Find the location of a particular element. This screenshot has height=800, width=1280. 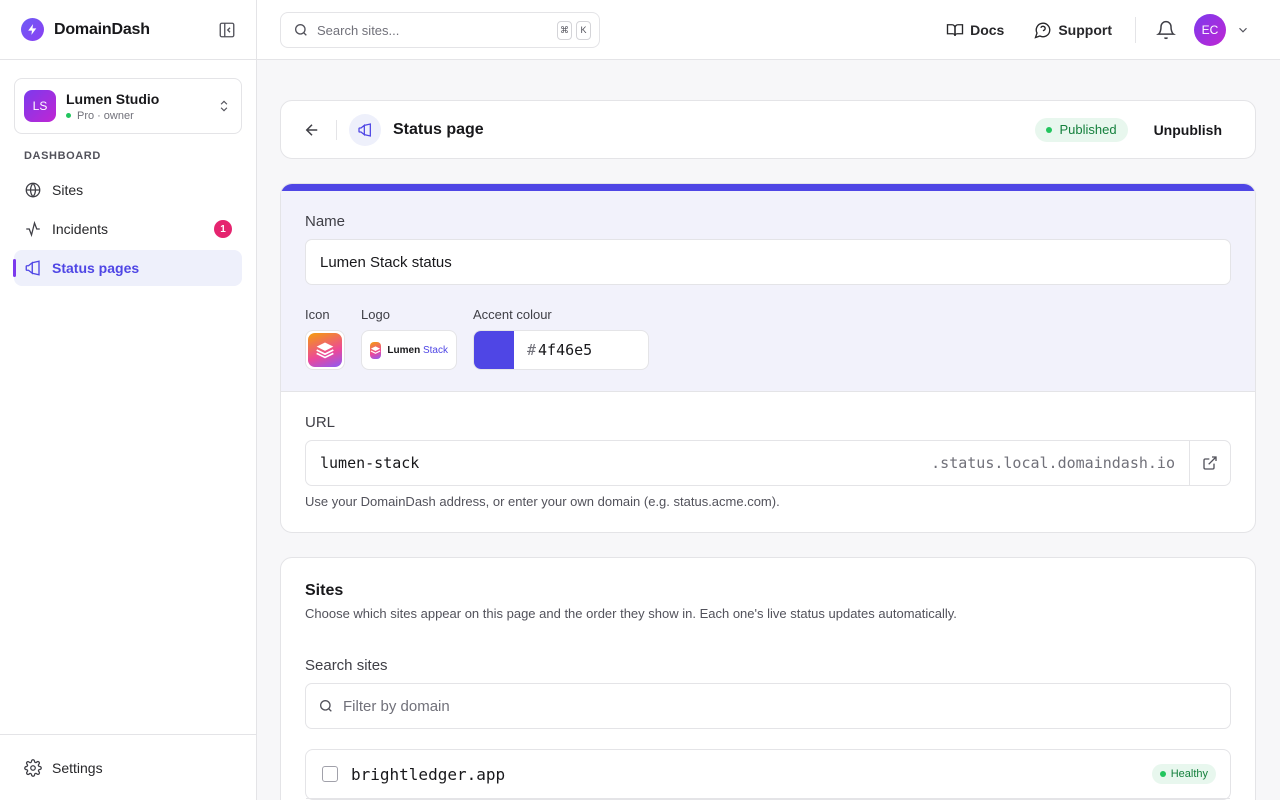

status-badge: Healthy is located at coordinates (1183, 774).